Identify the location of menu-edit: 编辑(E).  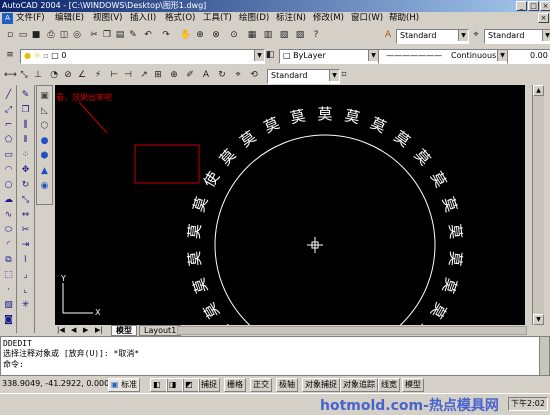
(69, 18).